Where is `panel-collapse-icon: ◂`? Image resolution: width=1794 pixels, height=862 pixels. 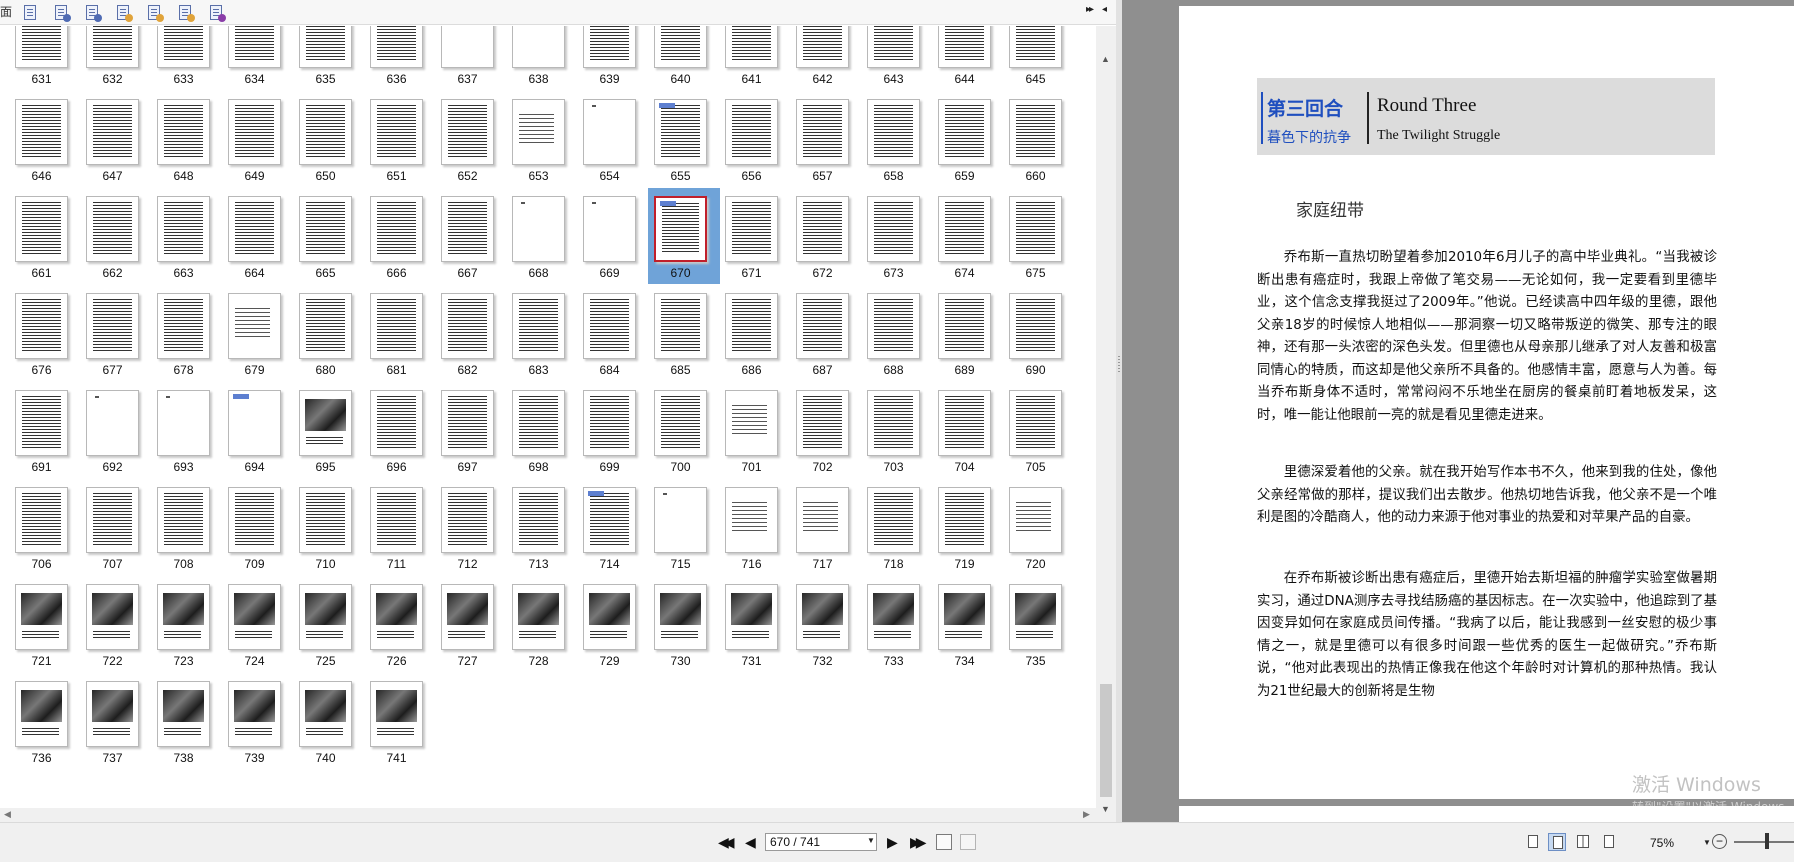 panel-collapse-icon: ◂ is located at coordinates (1104, 9).